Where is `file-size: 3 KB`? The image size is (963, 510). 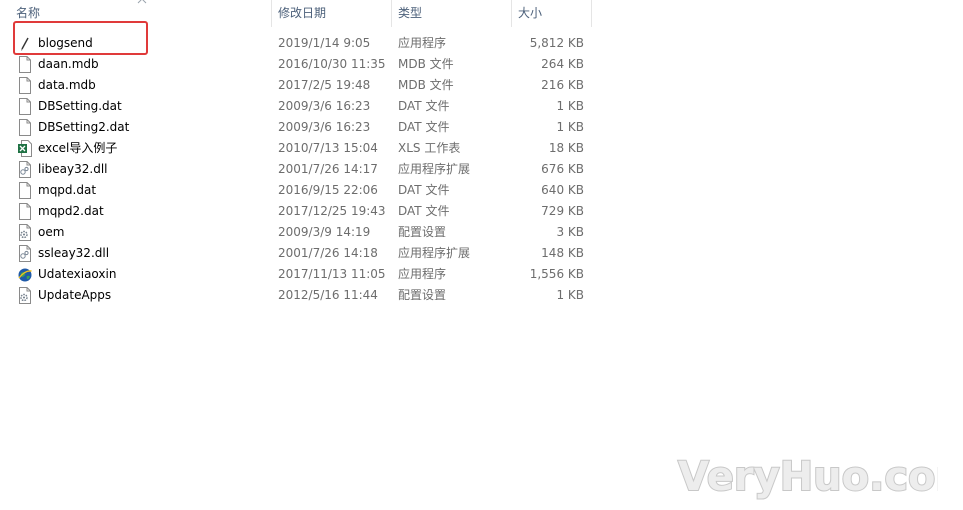
file-size: 3 KB is located at coordinates (570, 232).